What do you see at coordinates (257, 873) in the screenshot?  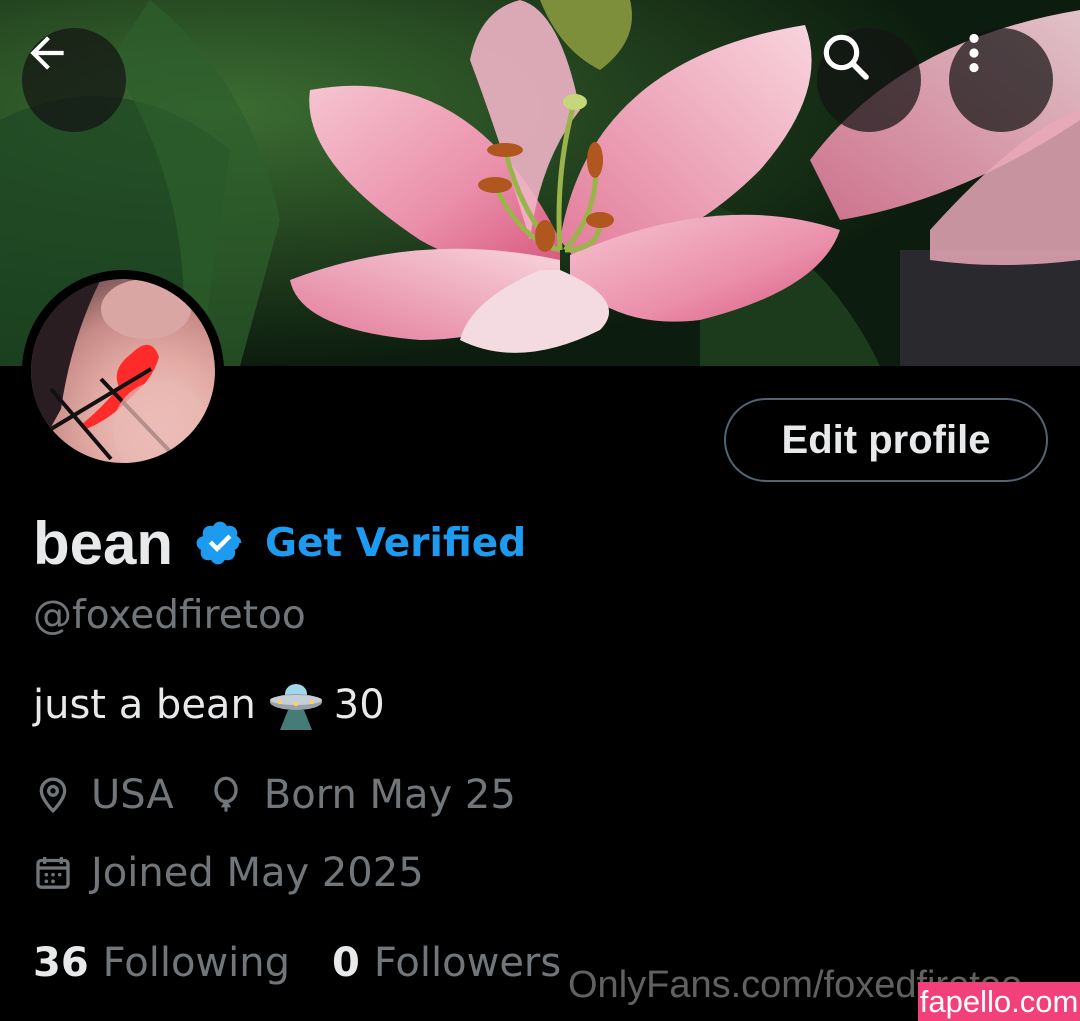 I see `joined-text: Joined May 2025` at bounding box center [257, 873].